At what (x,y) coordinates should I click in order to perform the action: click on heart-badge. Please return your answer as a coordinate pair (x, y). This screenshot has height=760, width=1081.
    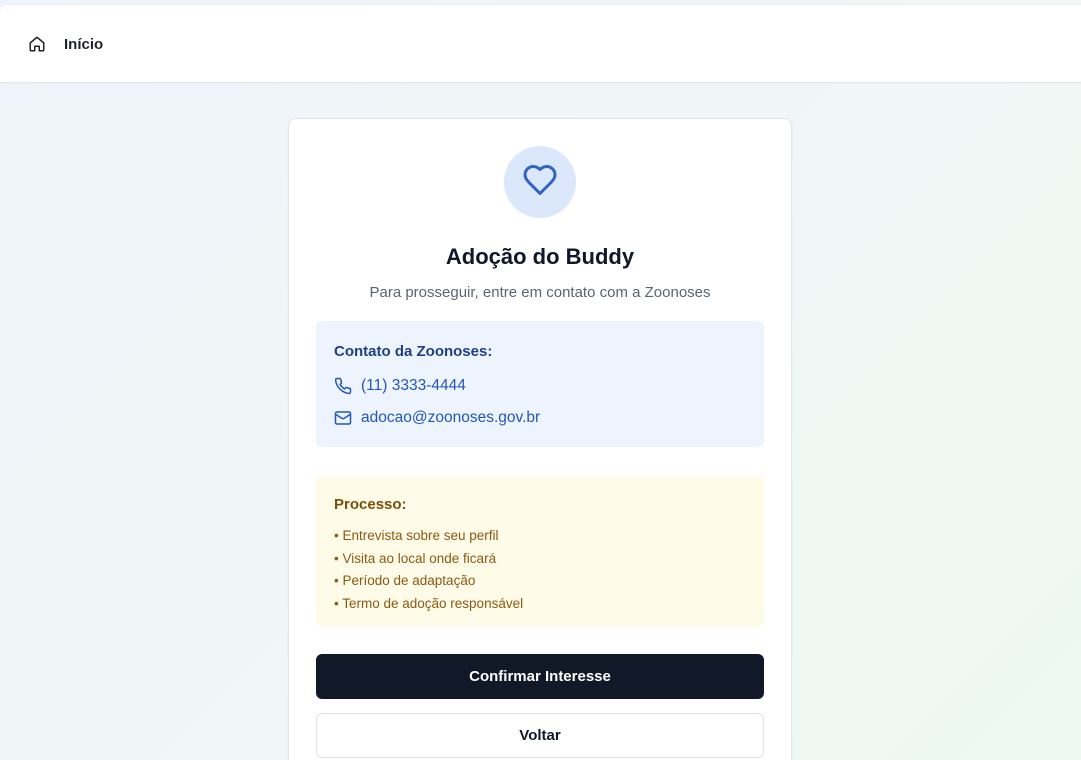
    Looking at the image, I should click on (540, 182).